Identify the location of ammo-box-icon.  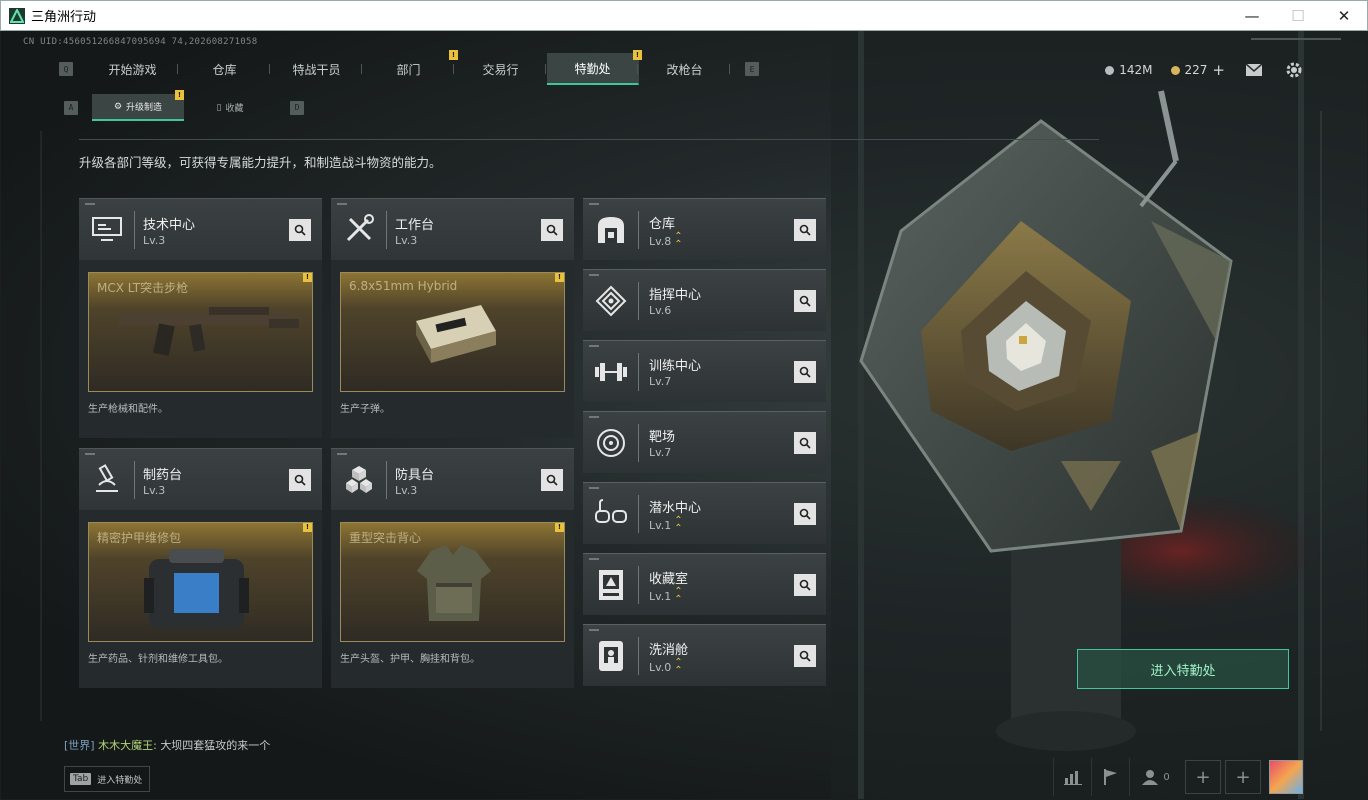
(456, 334).